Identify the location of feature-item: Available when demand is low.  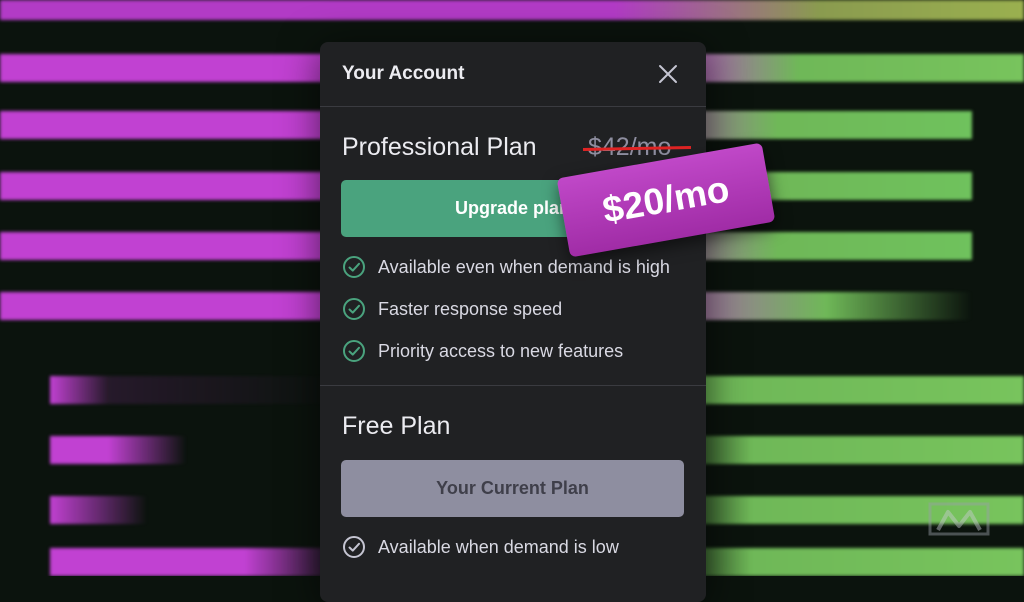
(480, 547).